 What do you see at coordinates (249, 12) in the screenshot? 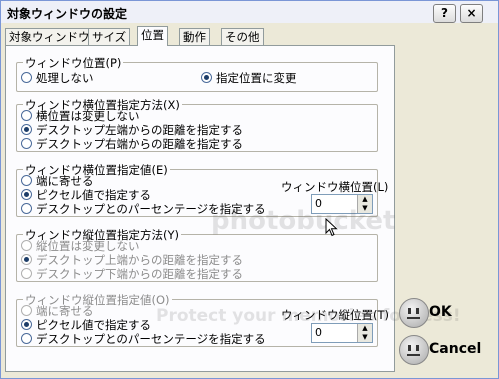
I see `title-bar: 対象ウィンドウの設定 ? ×` at bounding box center [249, 12].